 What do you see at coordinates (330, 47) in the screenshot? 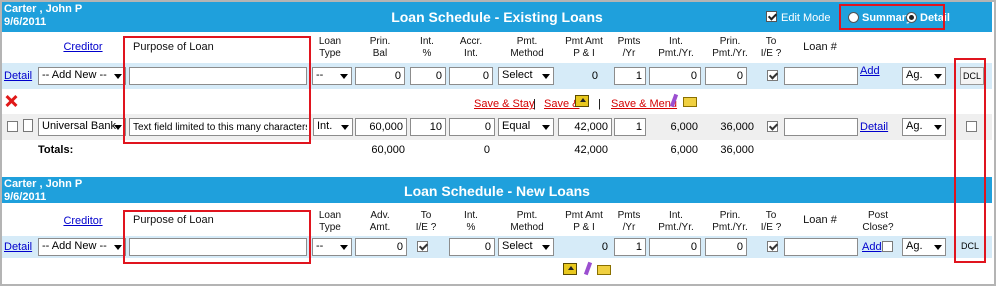
I see `loan-type-header: Loan Type` at bounding box center [330, 47].